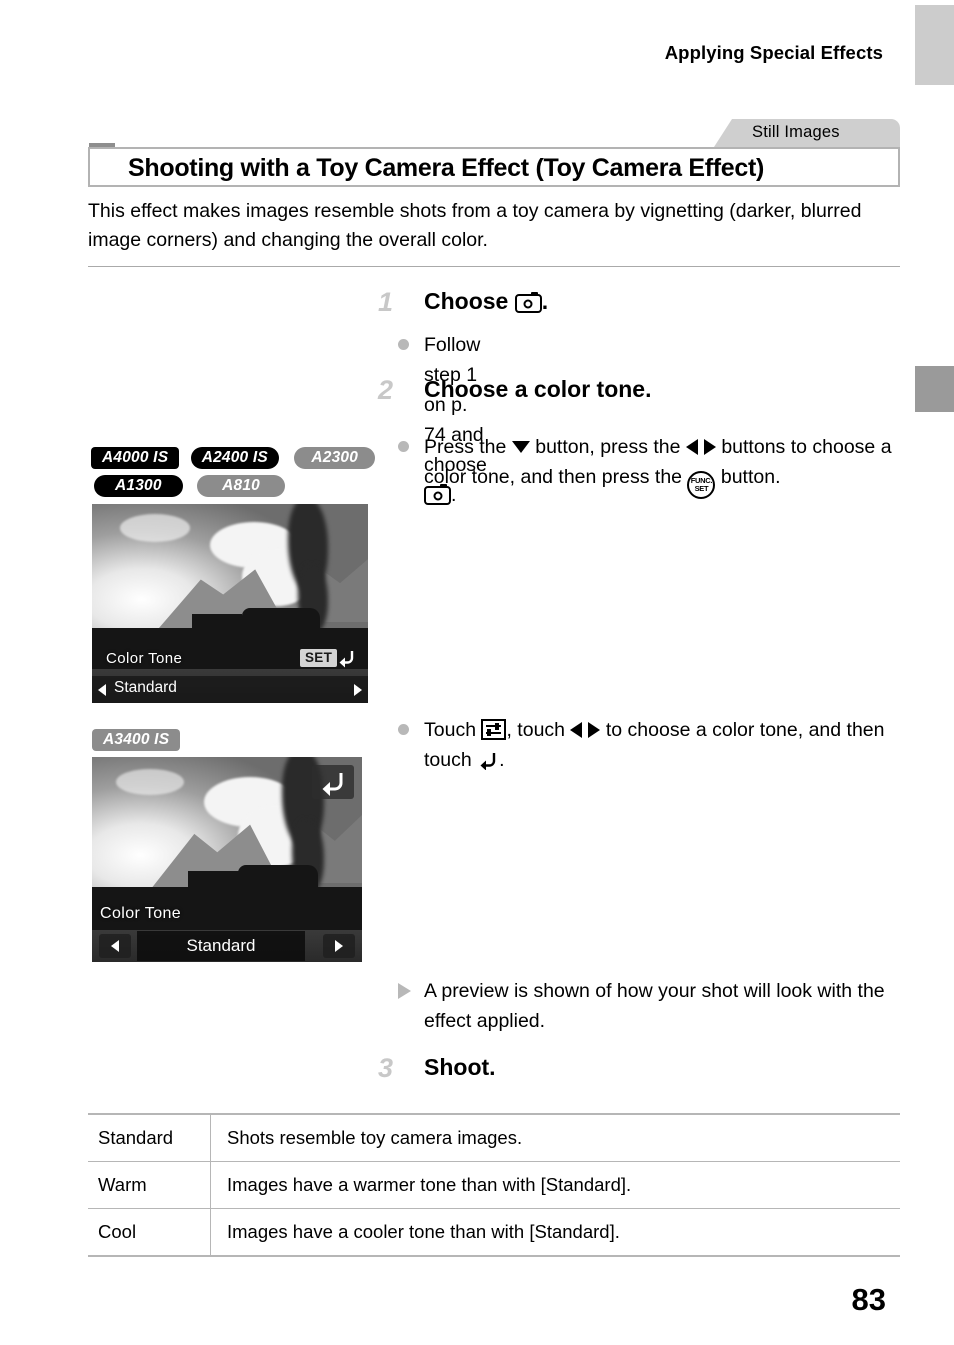 The width and height of the screenshot is (954, 1345). I want to click on model-badge-a2400is: A2400 IS, so click(234, 458).